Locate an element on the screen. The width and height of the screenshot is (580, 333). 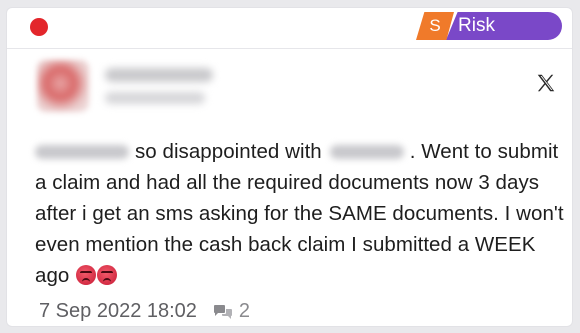
x-logo-icon is located at coordinates (546, 83).